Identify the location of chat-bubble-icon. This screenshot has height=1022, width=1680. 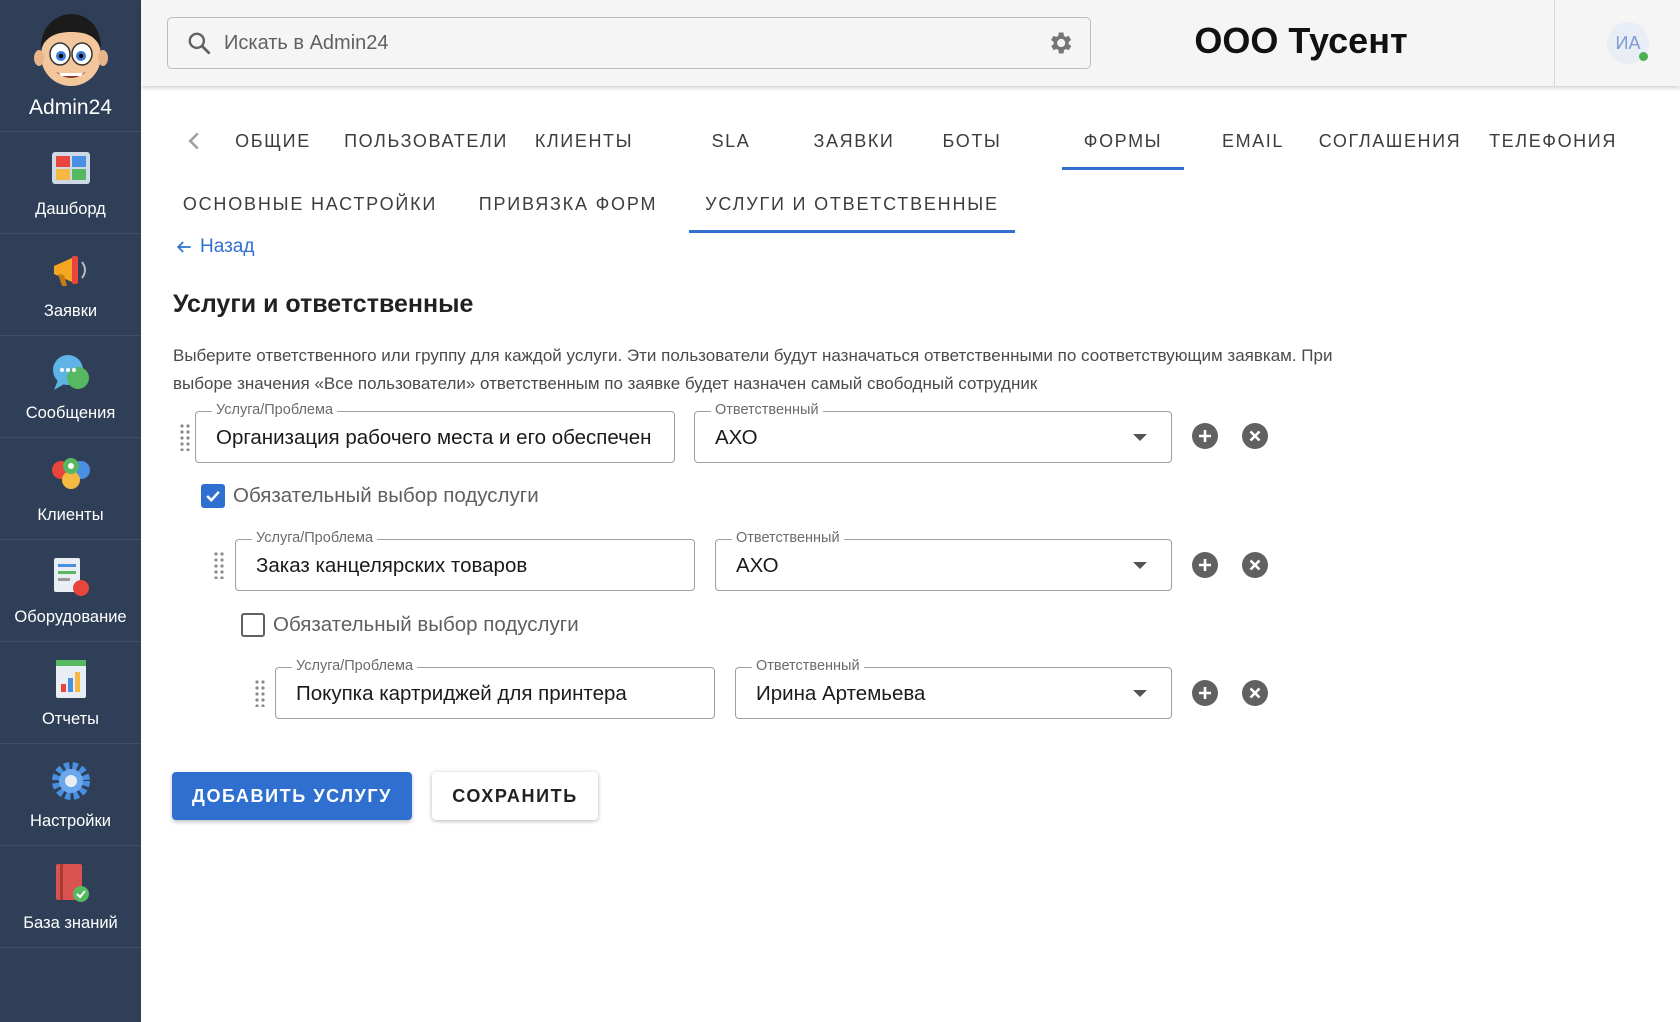
(70, 372).